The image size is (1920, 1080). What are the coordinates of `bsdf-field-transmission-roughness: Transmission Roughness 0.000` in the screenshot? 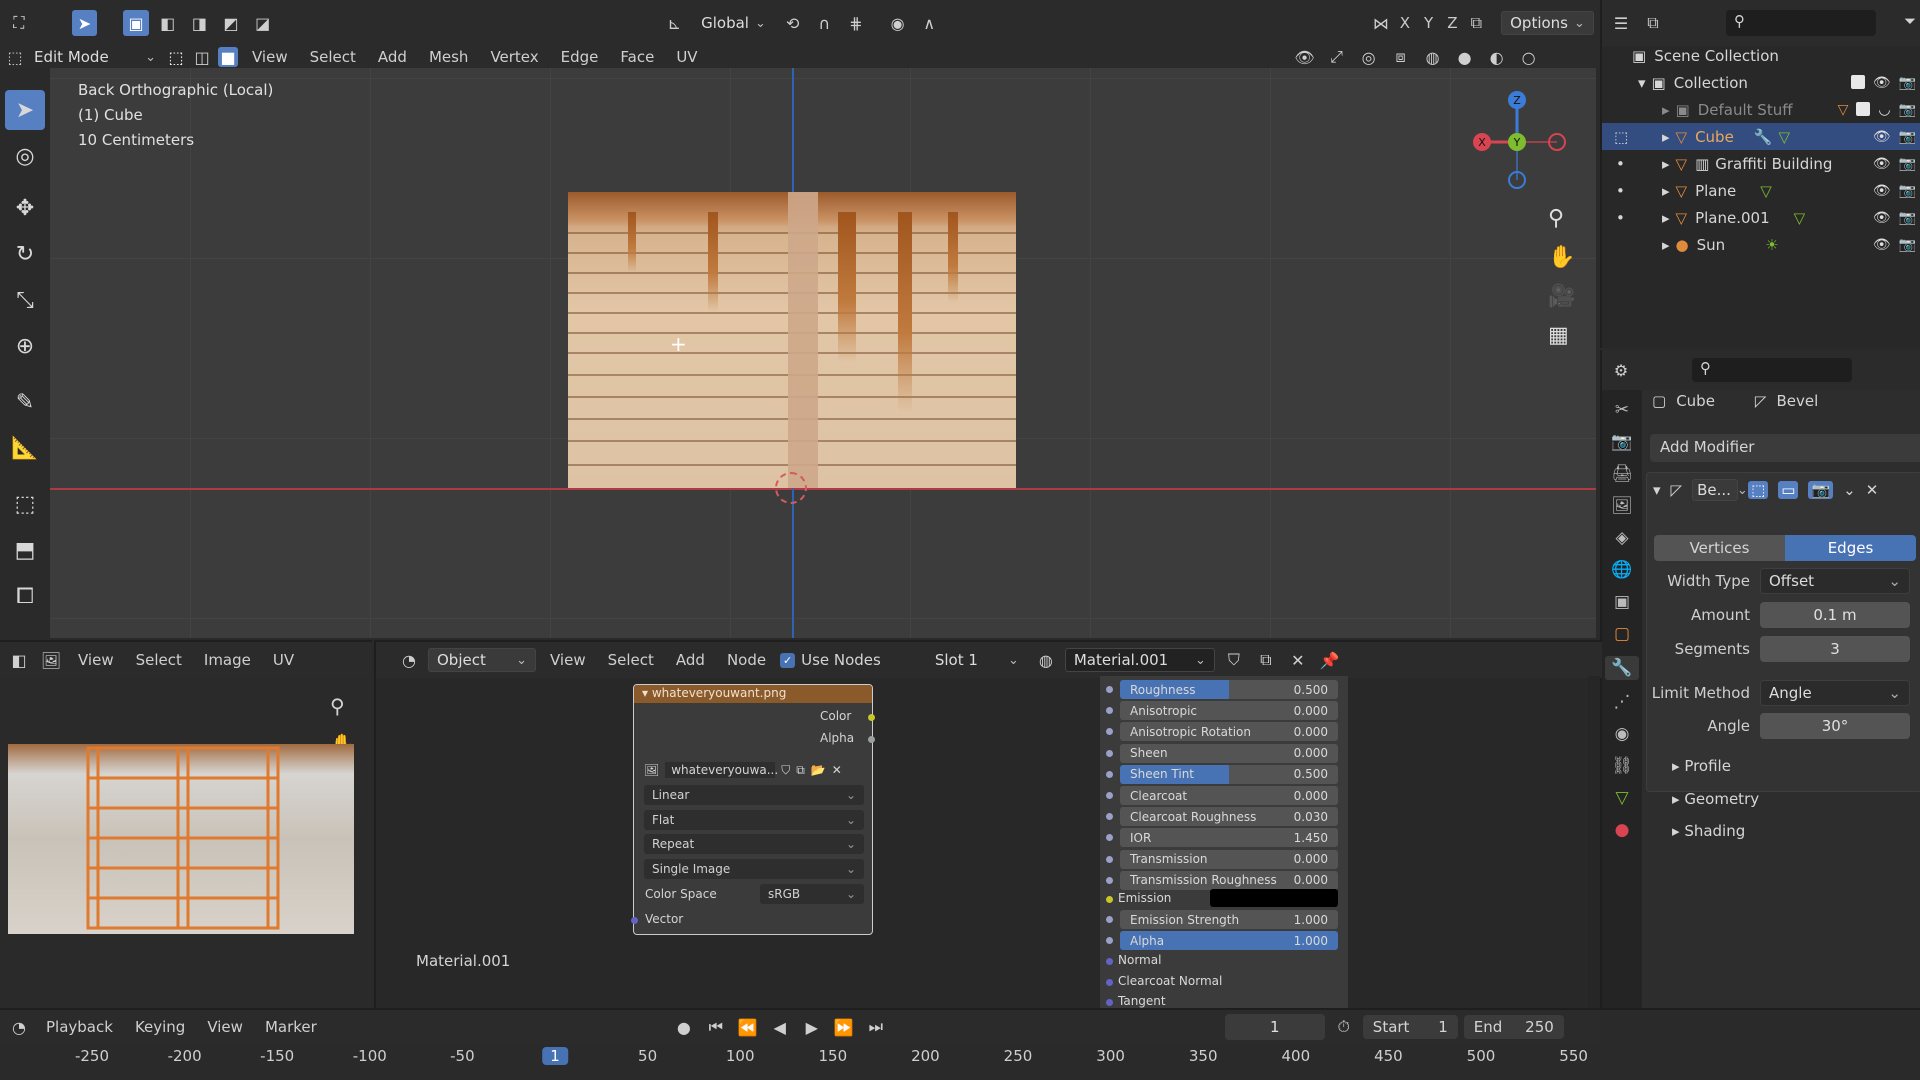 It's located at (1229, 880).